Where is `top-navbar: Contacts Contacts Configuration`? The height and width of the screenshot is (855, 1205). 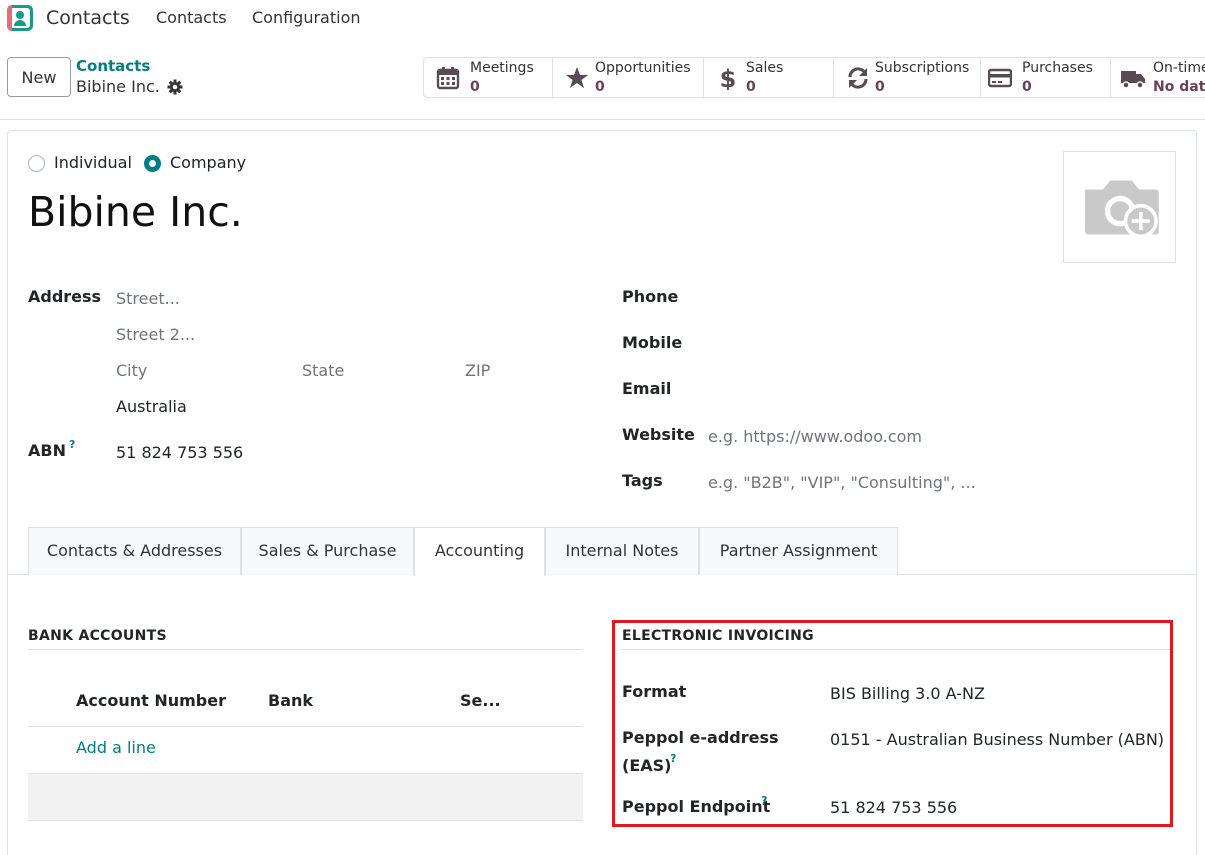 top-navbar: Contacts Contacts Configuration is located at coordinates (602, 19).